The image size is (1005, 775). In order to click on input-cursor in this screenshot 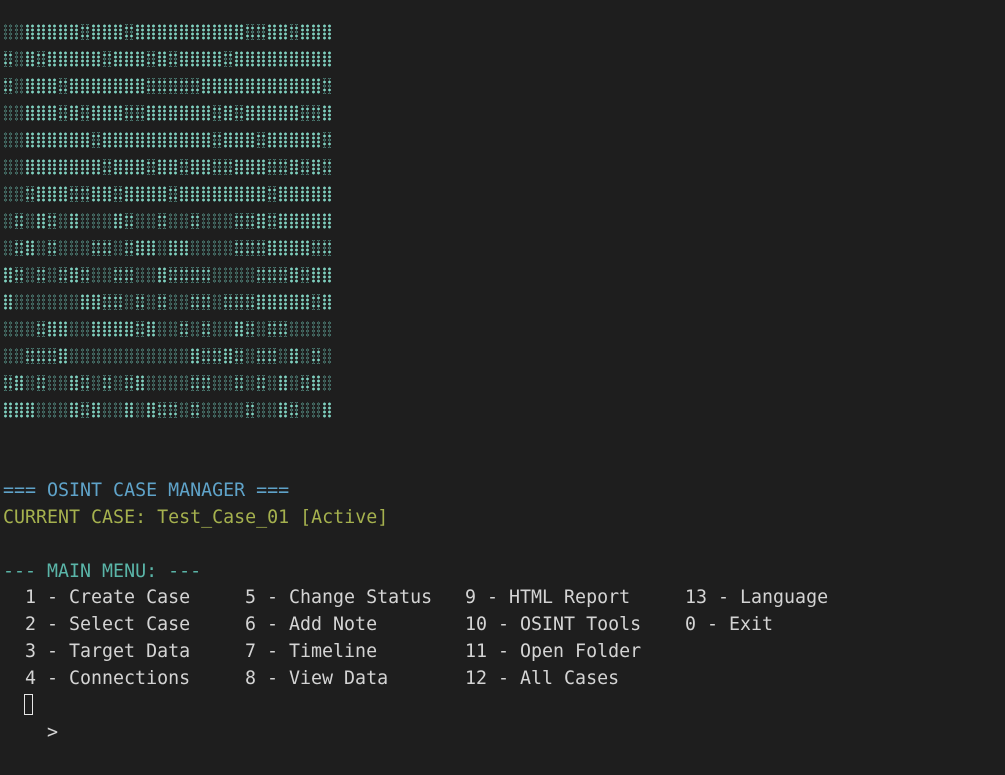, I will do `click(28, 704)`.